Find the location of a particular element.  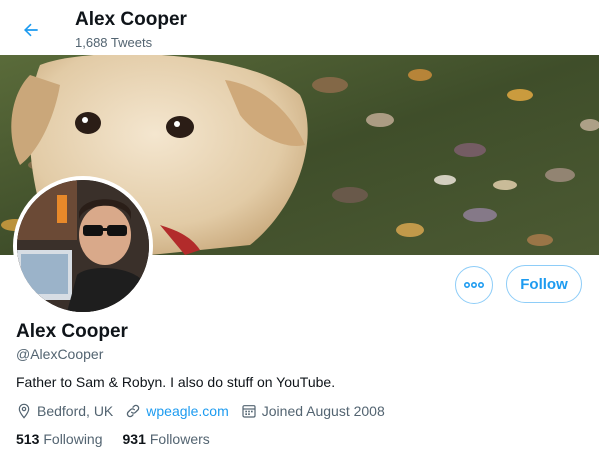

following-stat: 513 Following is located at coordinates (59, 439).